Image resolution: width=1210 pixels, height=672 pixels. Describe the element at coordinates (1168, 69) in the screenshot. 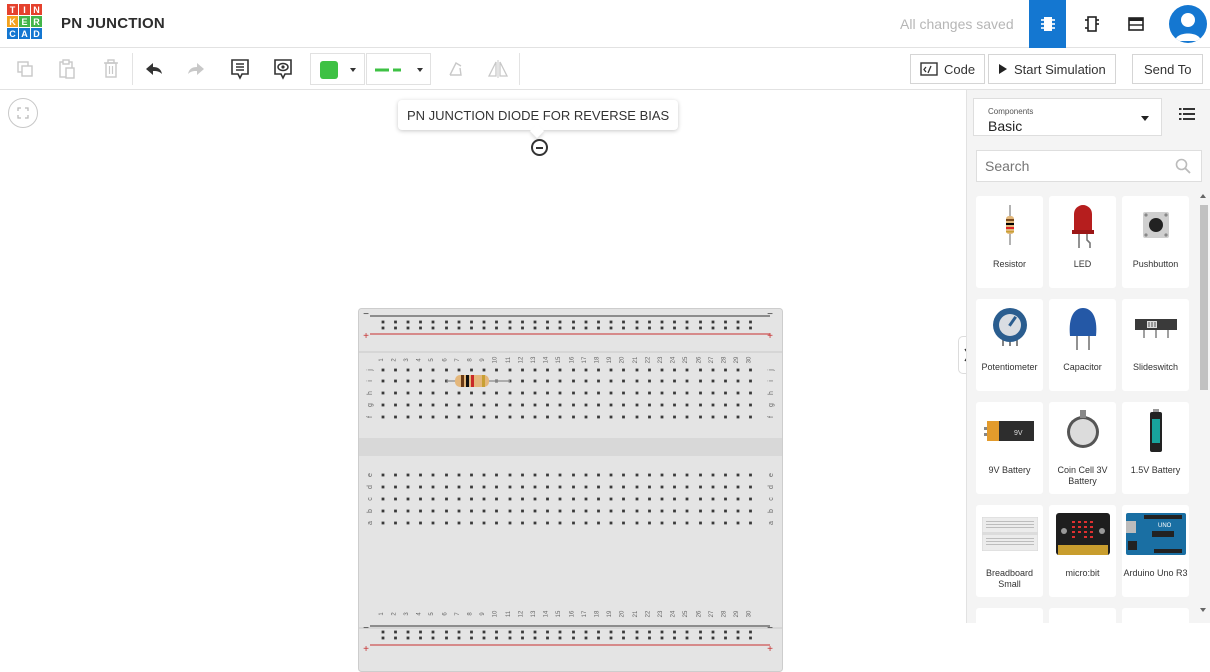

I see `send-to-button: Send To` at that location.